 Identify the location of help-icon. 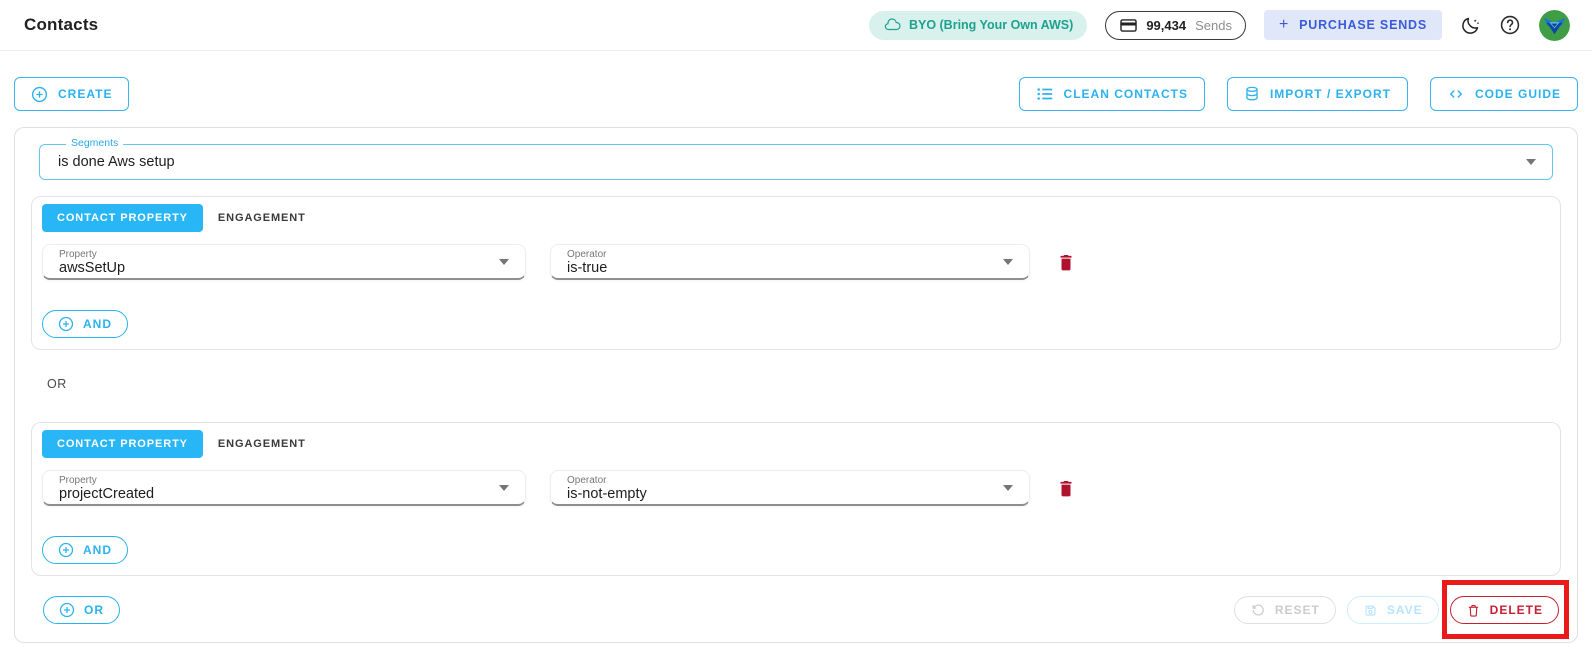
(1510, 25).